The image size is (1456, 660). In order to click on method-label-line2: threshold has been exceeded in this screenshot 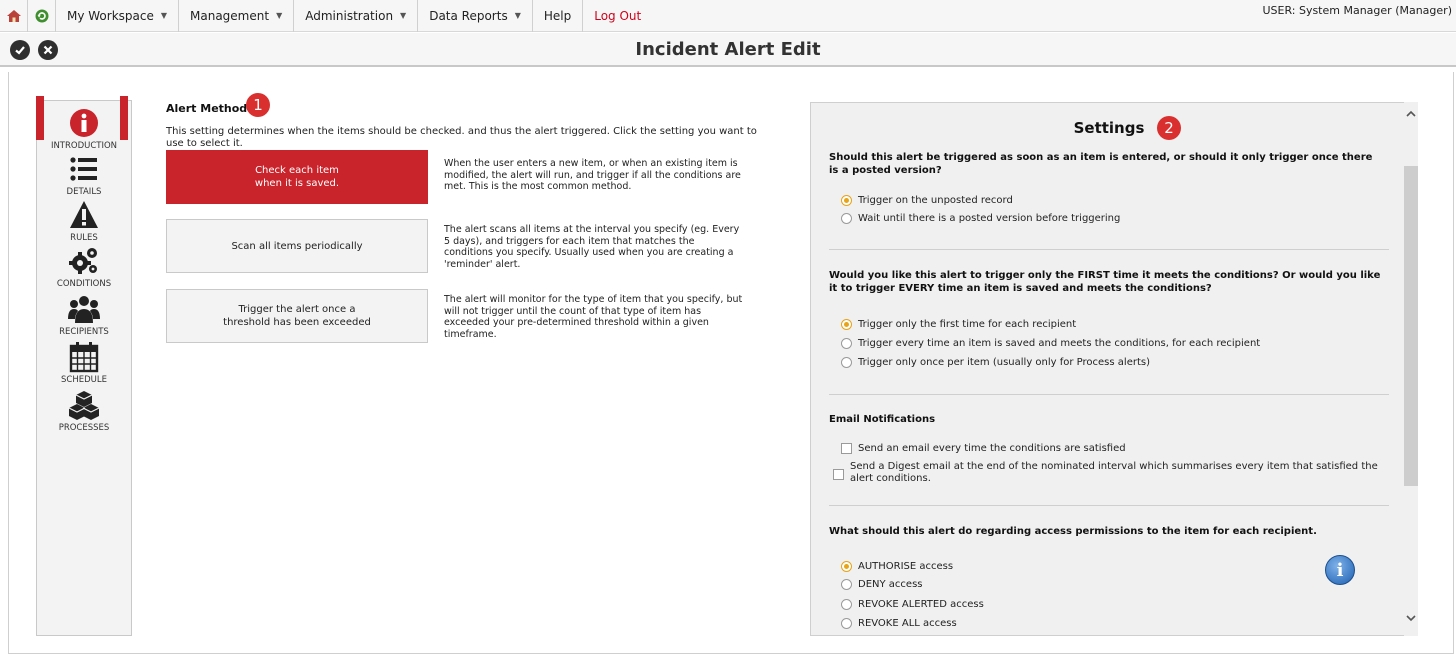, I will do `click(297, 322)`.